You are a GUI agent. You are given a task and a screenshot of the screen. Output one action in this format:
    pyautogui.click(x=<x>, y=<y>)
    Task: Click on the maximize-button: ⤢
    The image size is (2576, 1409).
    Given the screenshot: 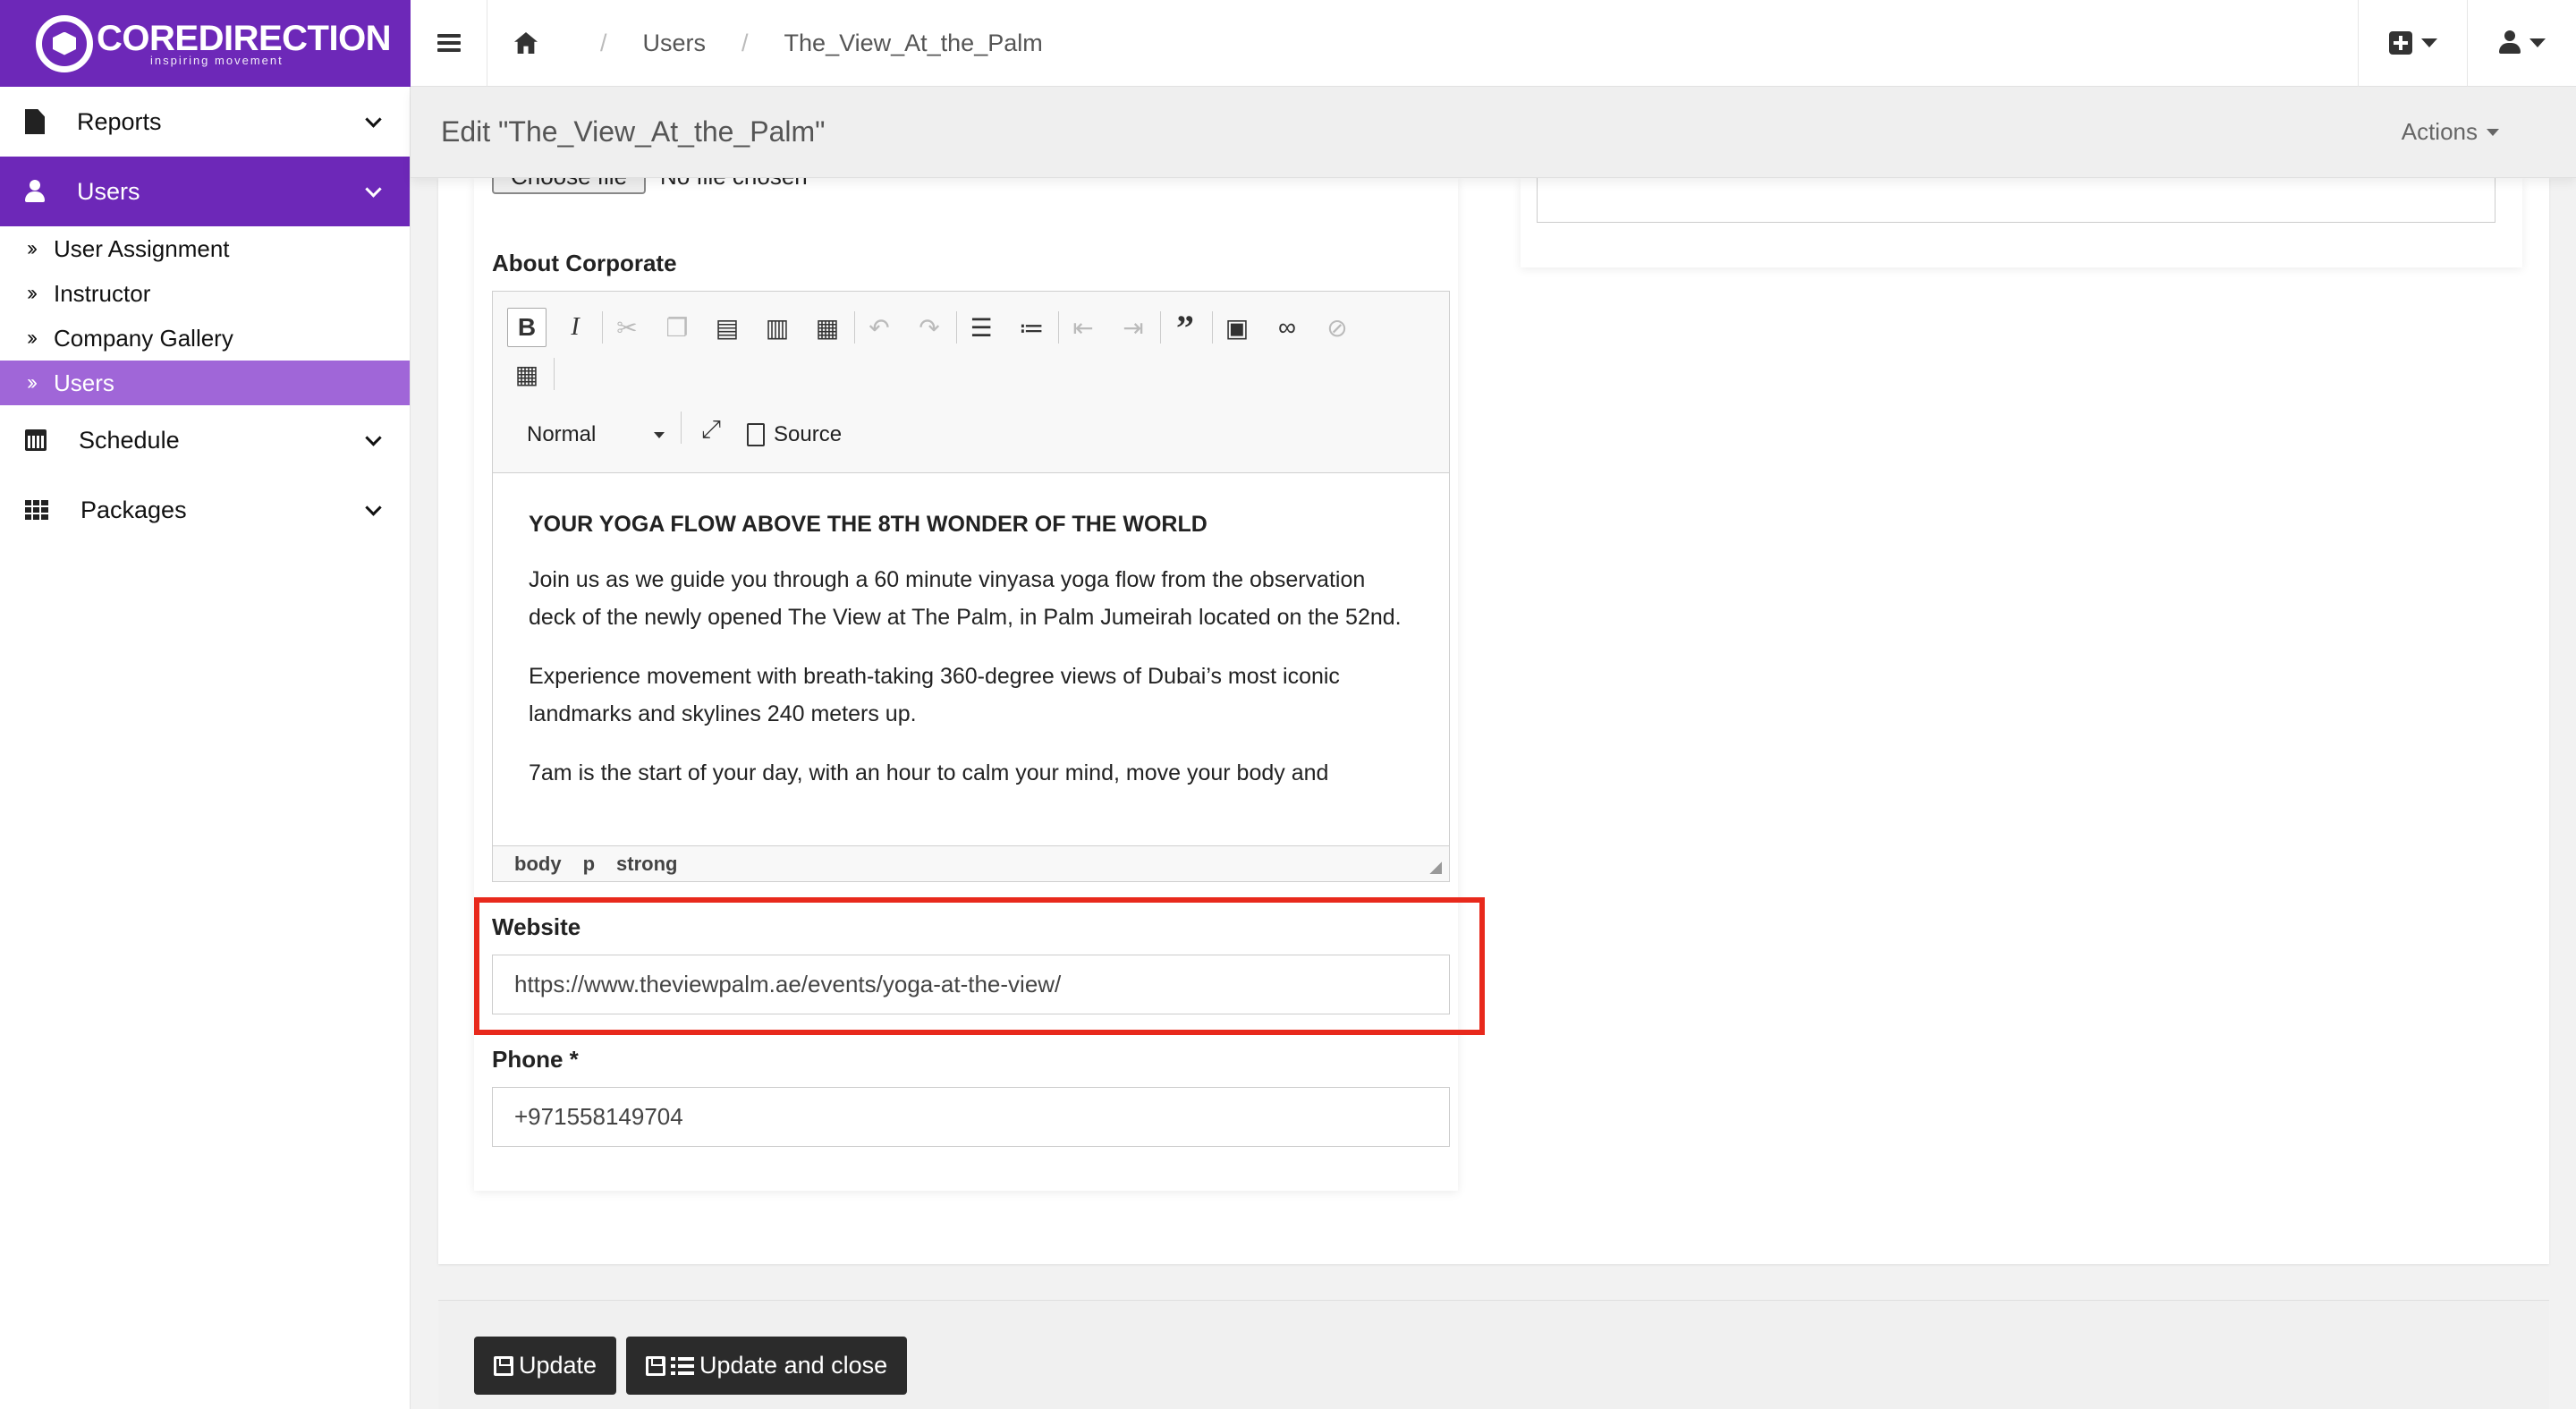 What is the action you would take?
    pyautogui.click(x=711, y=430)
    